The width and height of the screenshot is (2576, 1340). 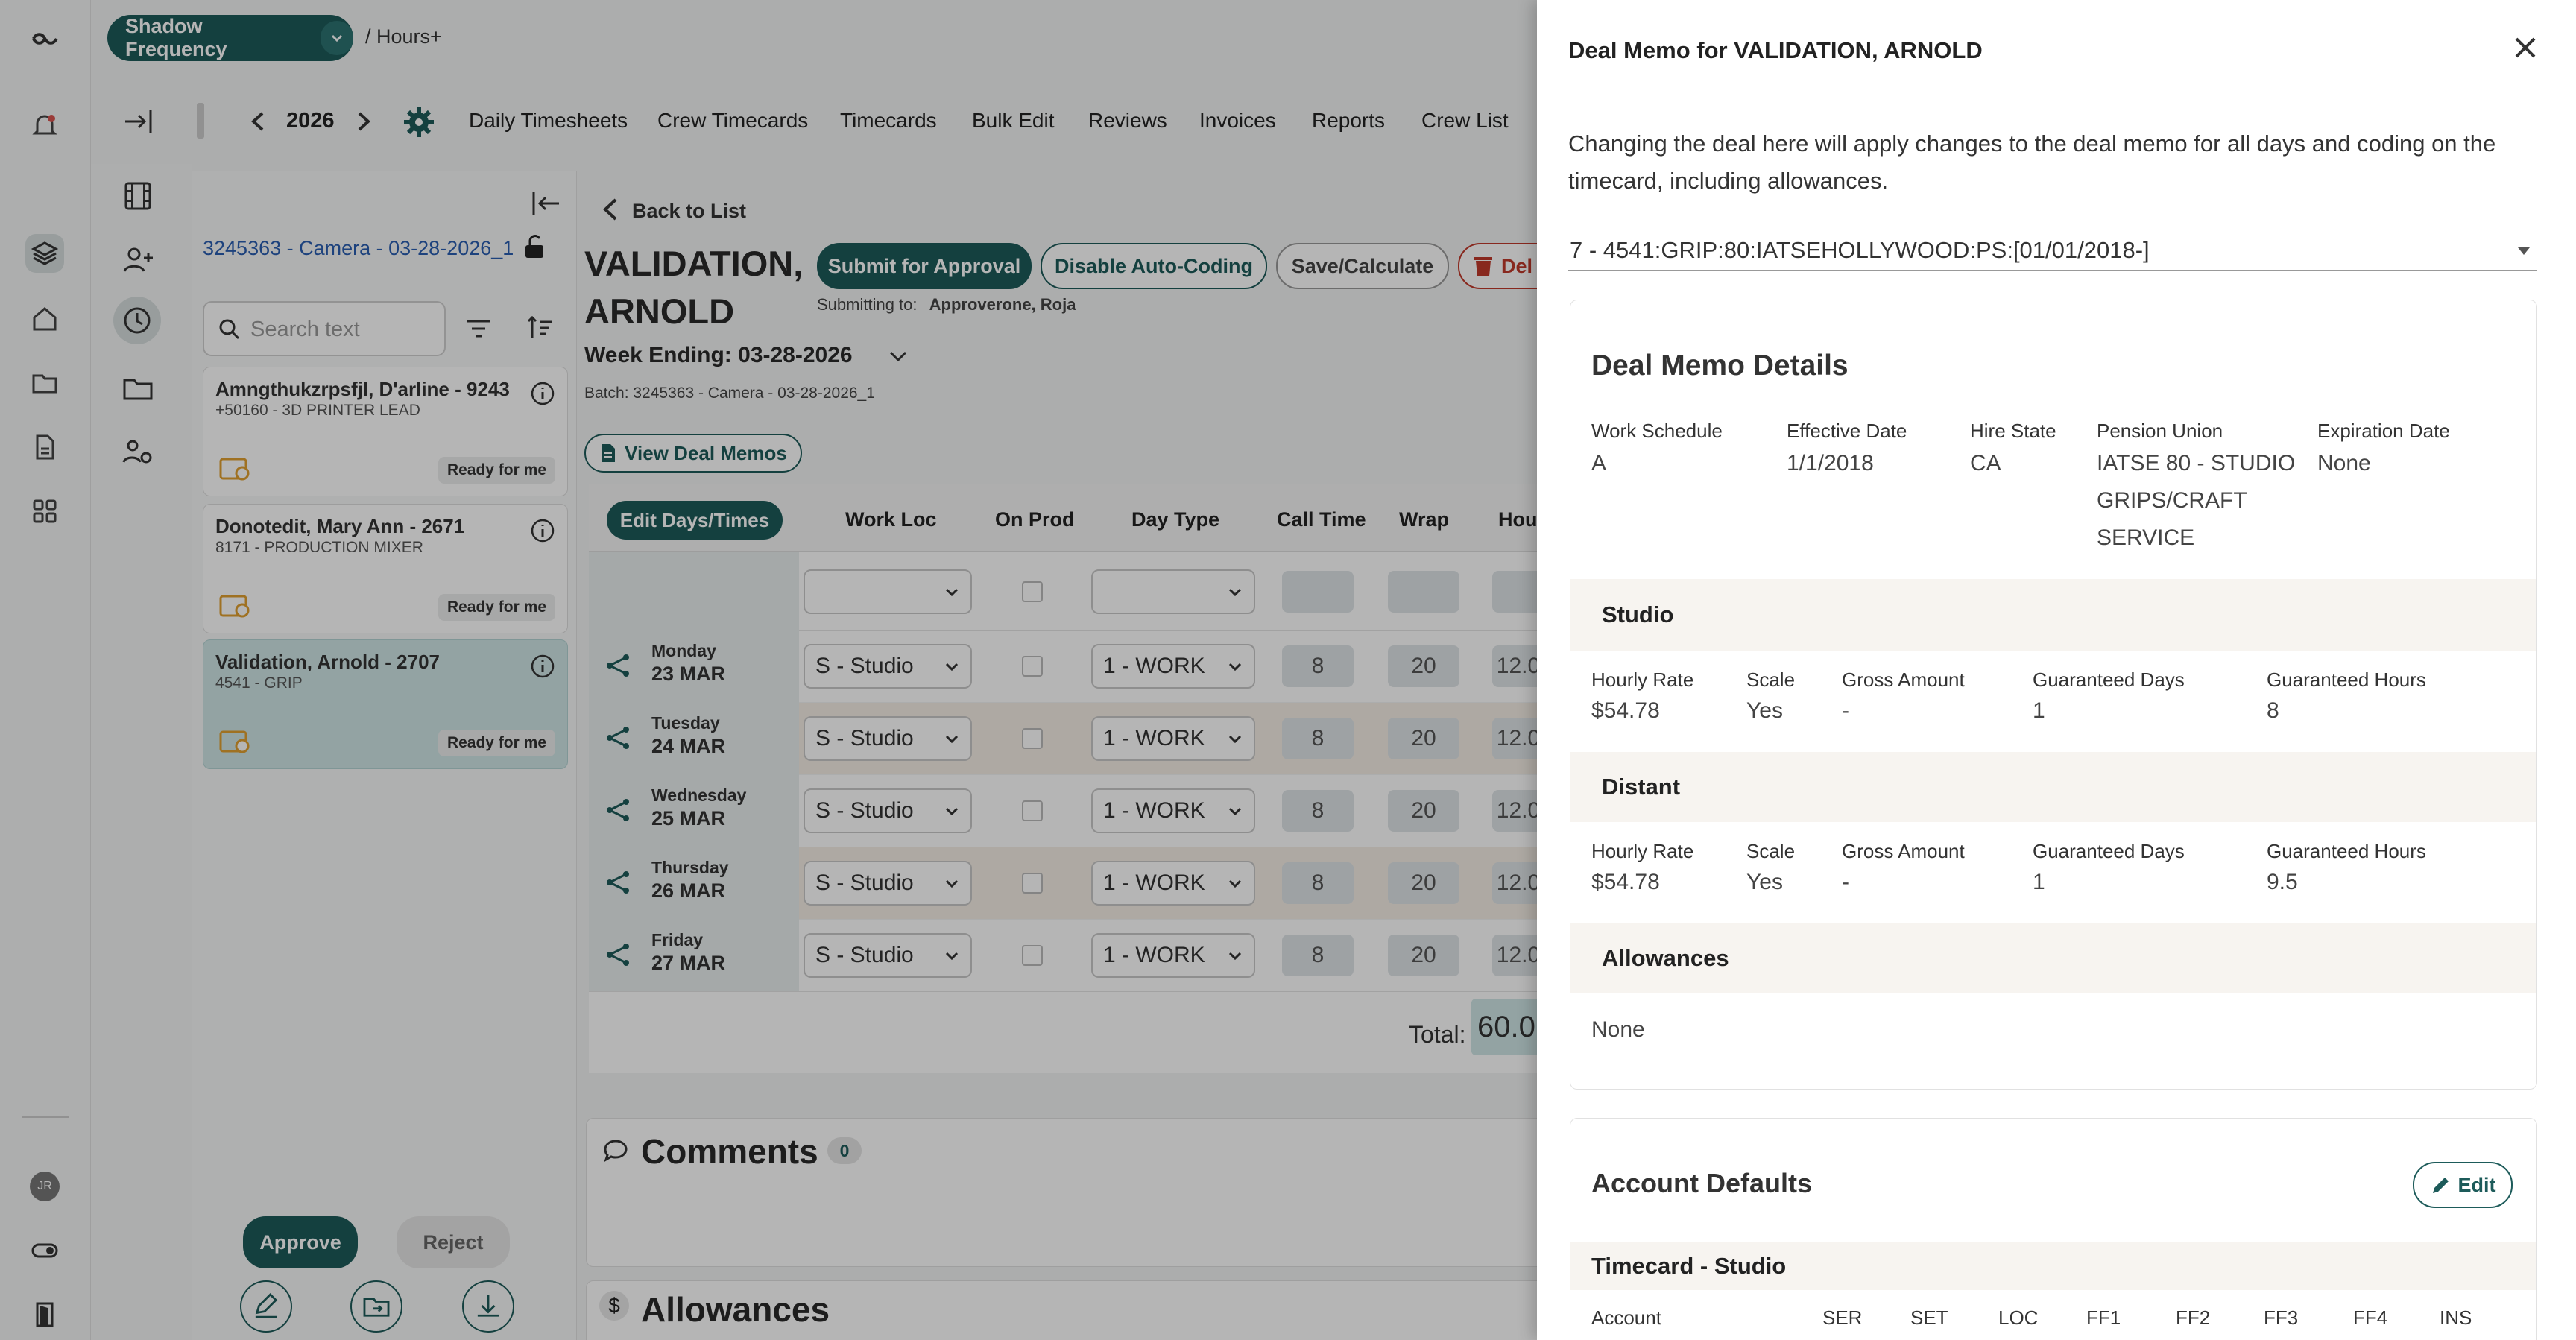 I want to click on field-label: Pension Union, so click(x=2160, y=431).